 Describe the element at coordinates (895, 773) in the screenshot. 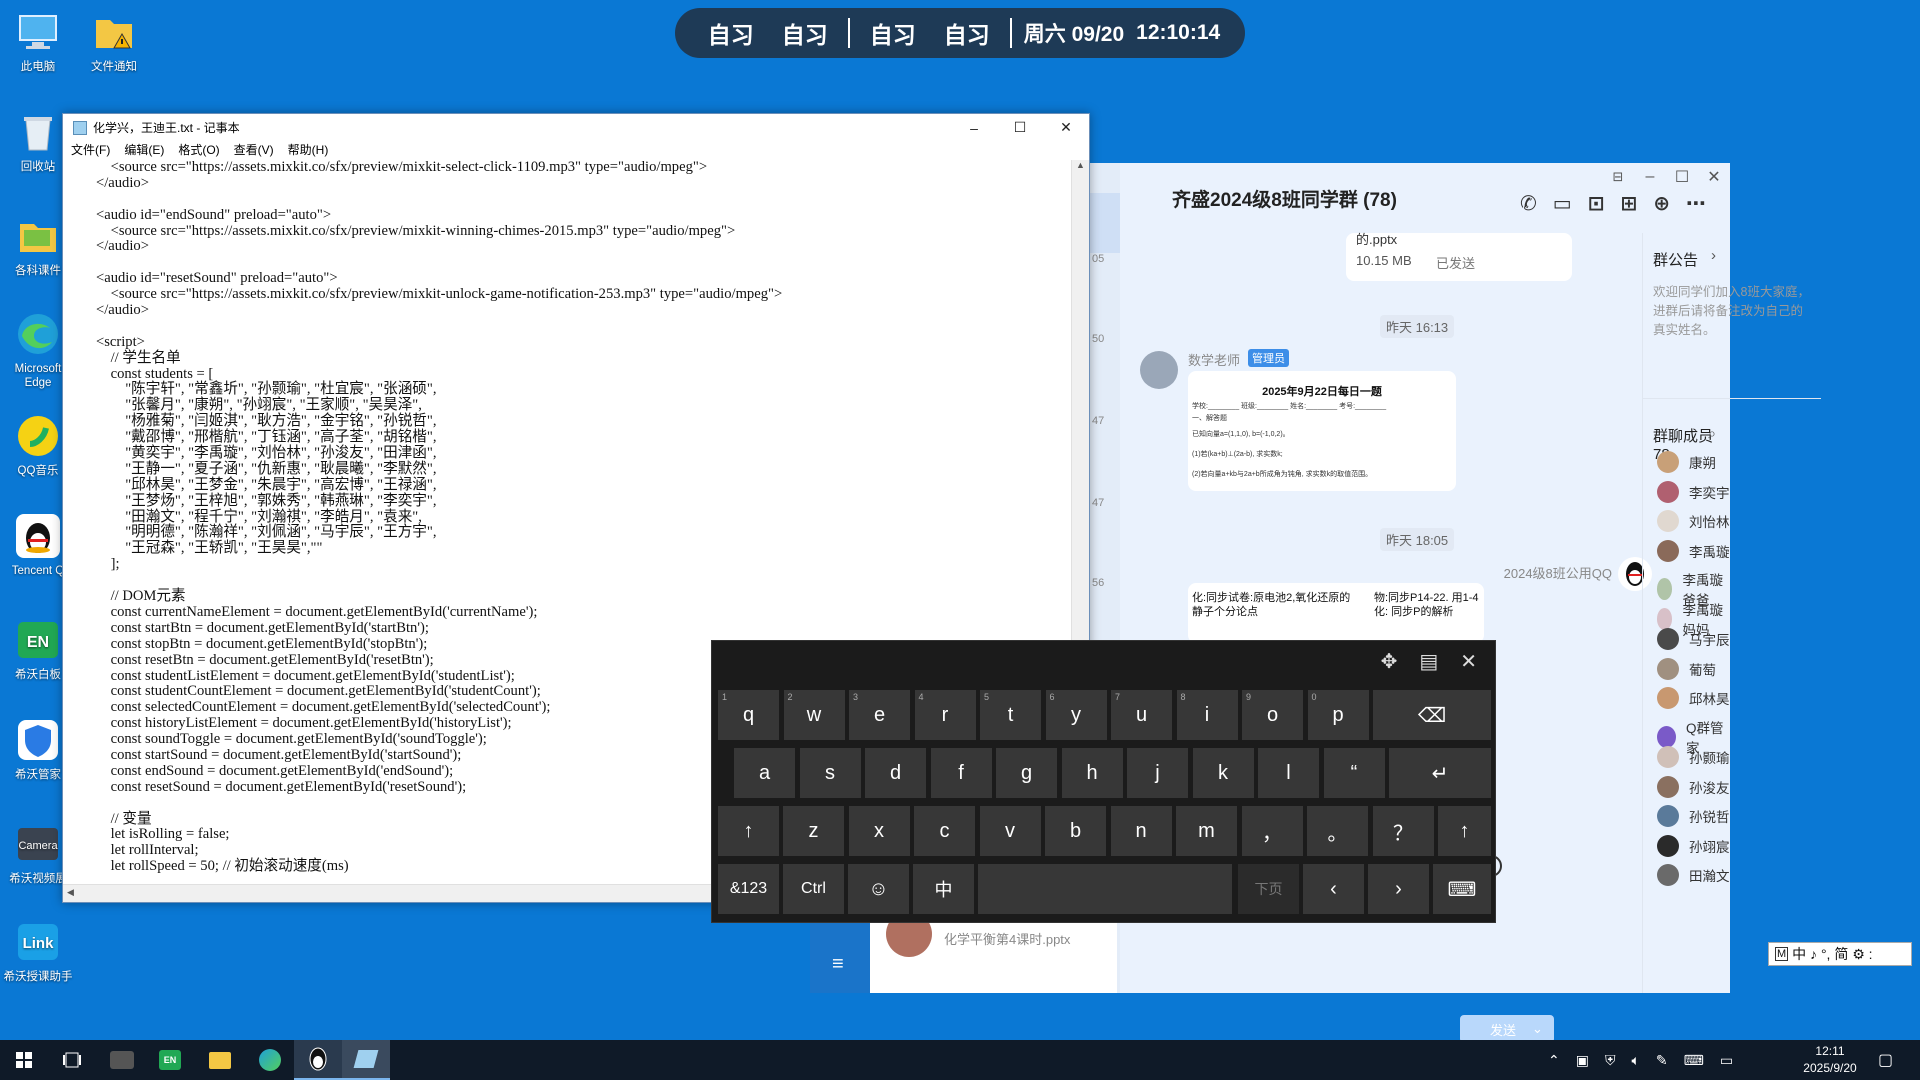

I see `key: d` at that location.